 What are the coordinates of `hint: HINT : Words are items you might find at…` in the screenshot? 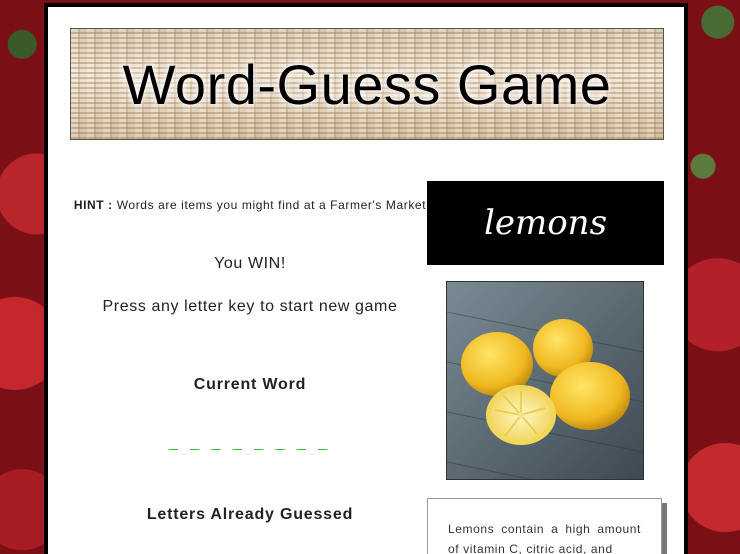 It's located at (250, 217).